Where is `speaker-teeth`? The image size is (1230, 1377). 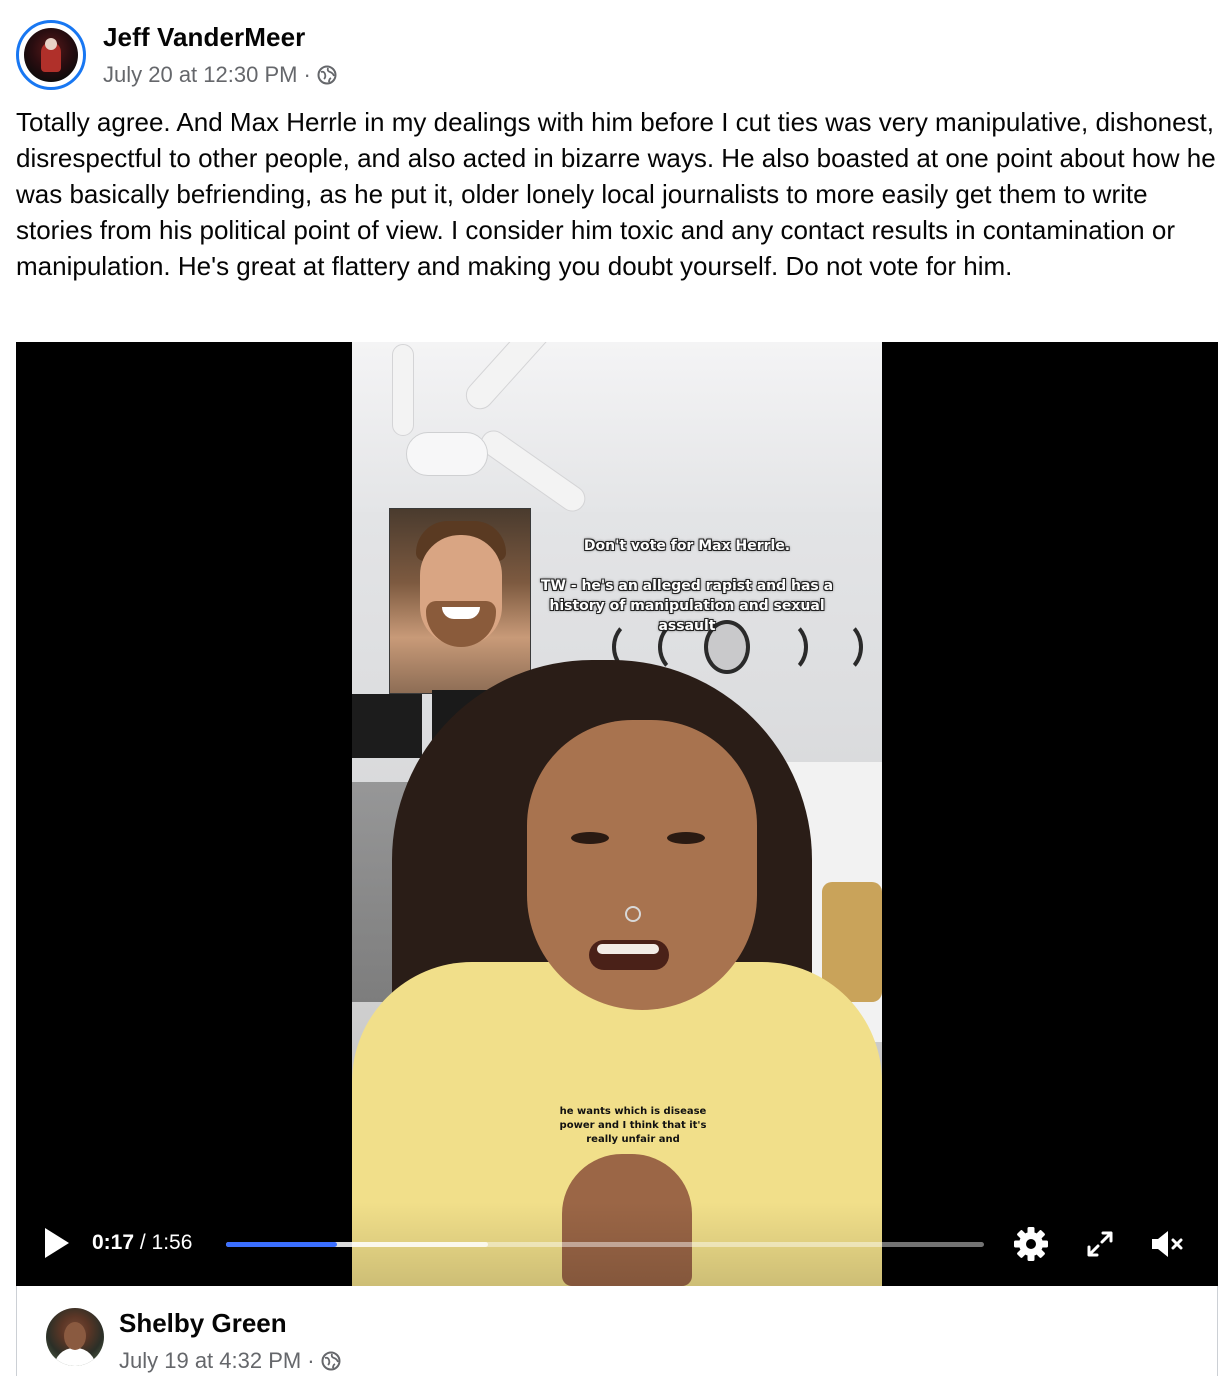 speaker-teeth is located at coordinates (628, 949).